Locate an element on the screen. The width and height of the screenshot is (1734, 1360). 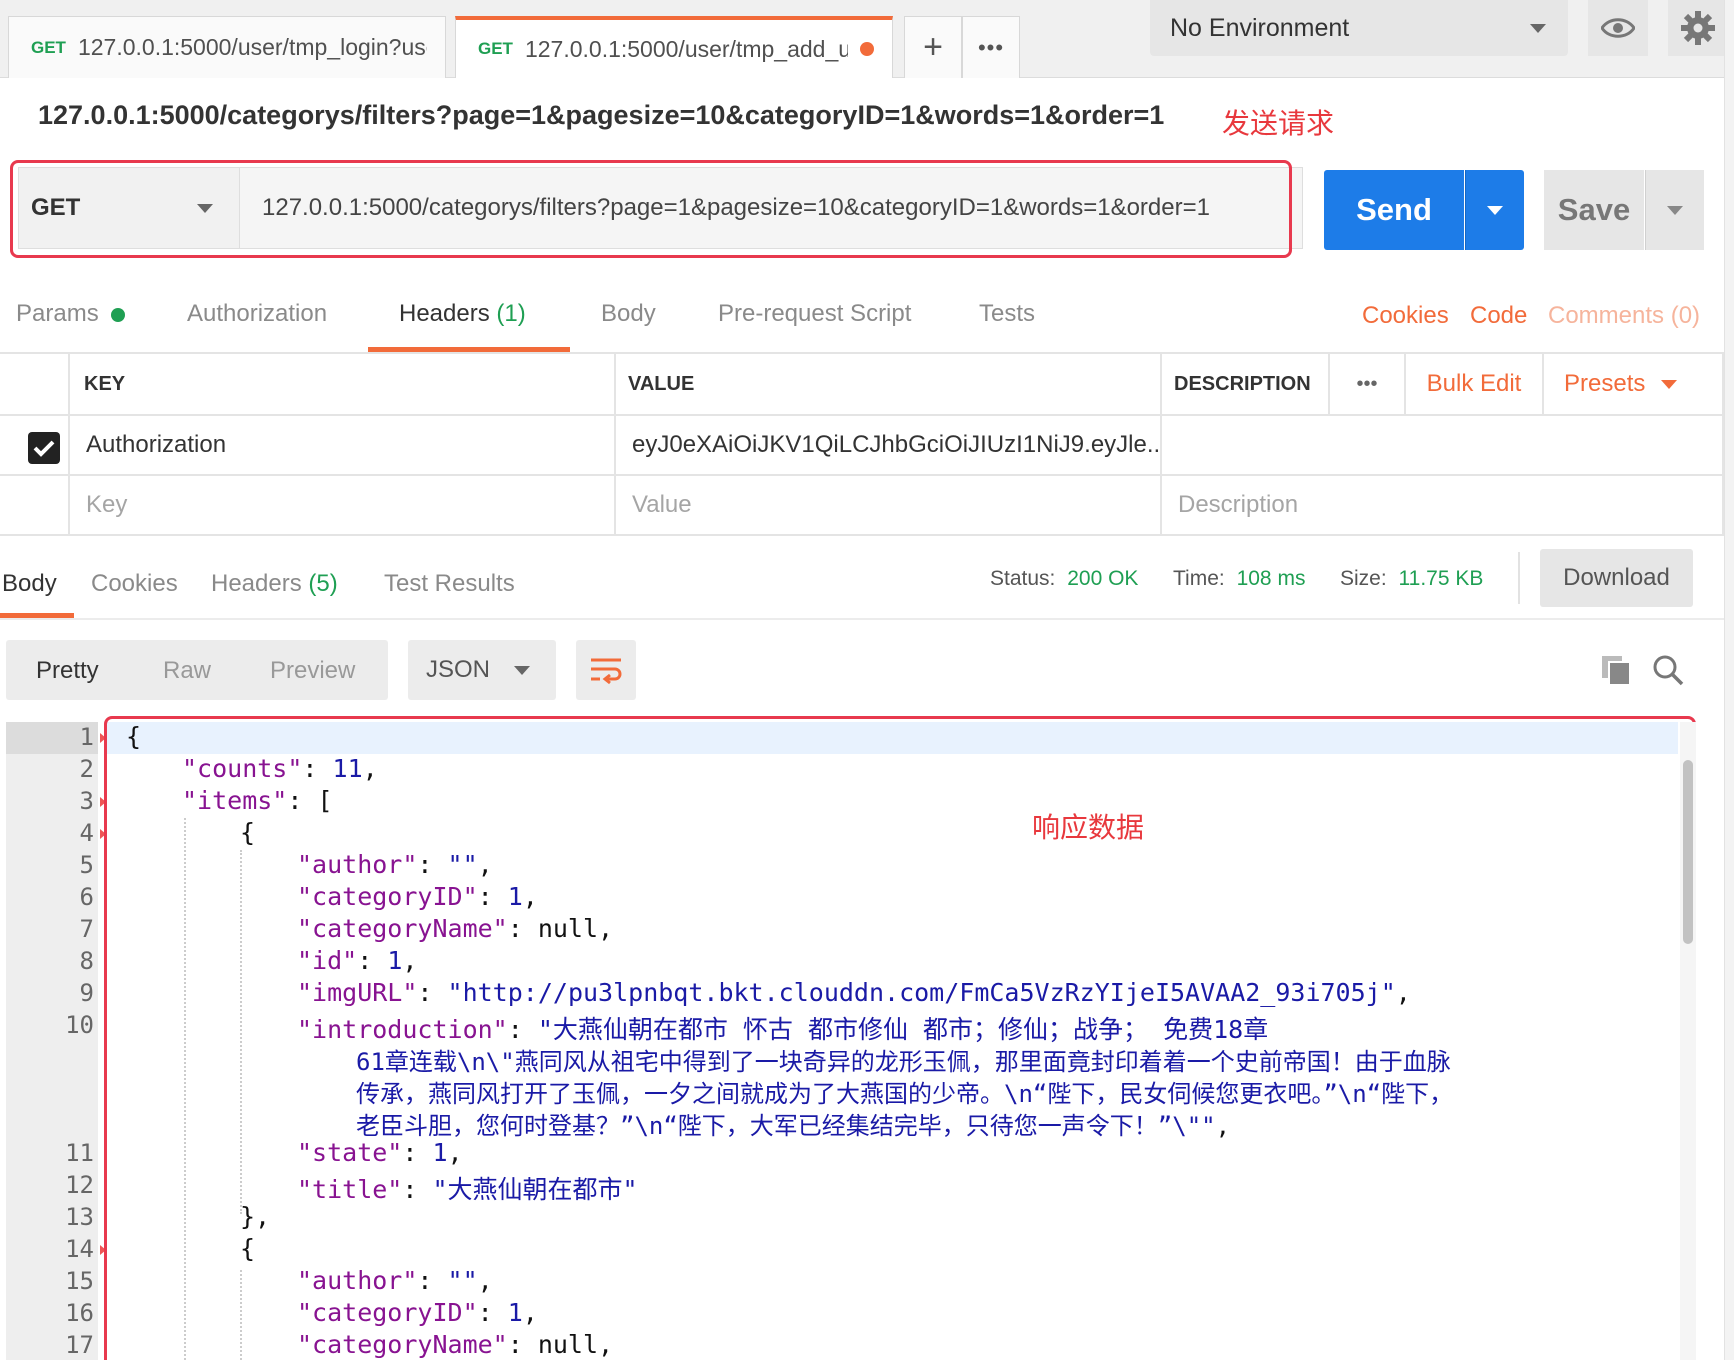
tab-url: 127.0.0.1:5000/user/tmp_login?user is located at coordinates (252, 47).